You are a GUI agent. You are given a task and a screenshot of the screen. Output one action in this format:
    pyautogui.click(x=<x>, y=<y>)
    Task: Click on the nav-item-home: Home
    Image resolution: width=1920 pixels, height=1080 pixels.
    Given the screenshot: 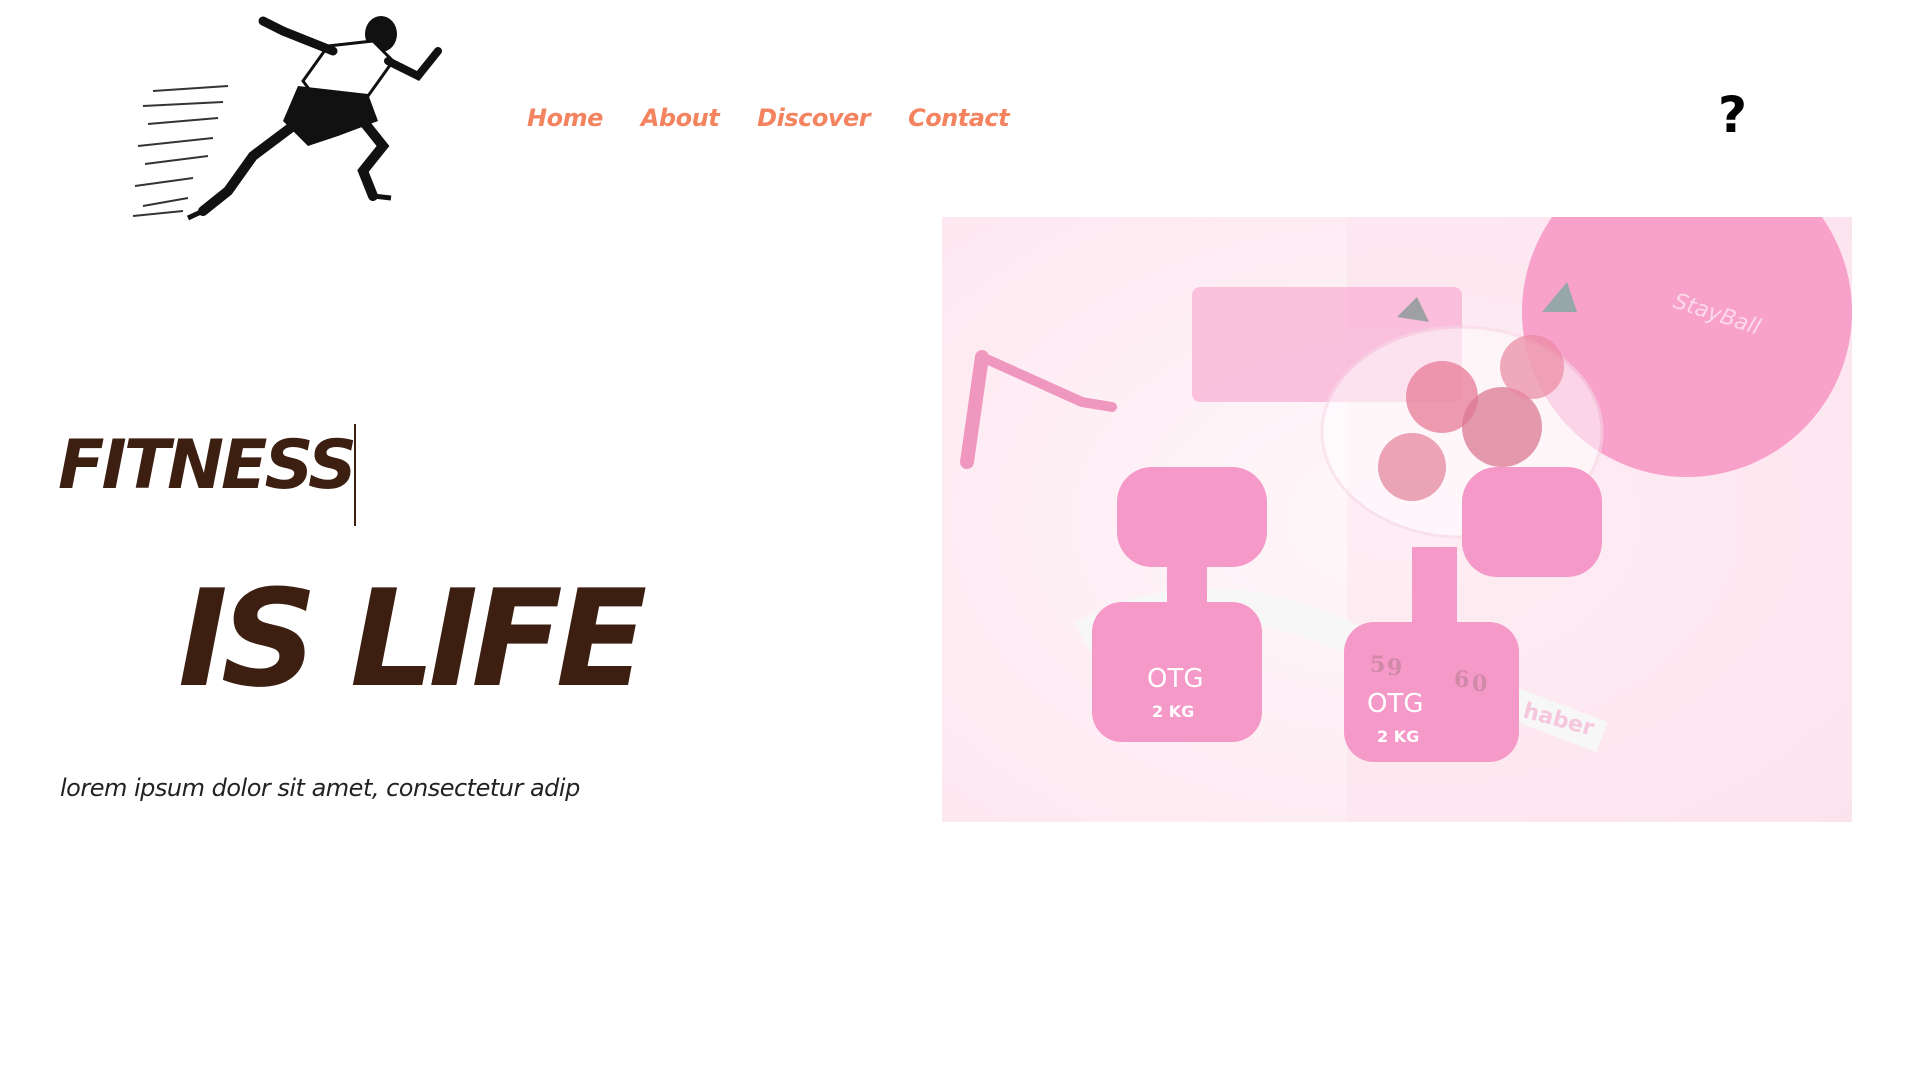 What is the action you would take?
    pyautogui.click(x=565, y=118)
    